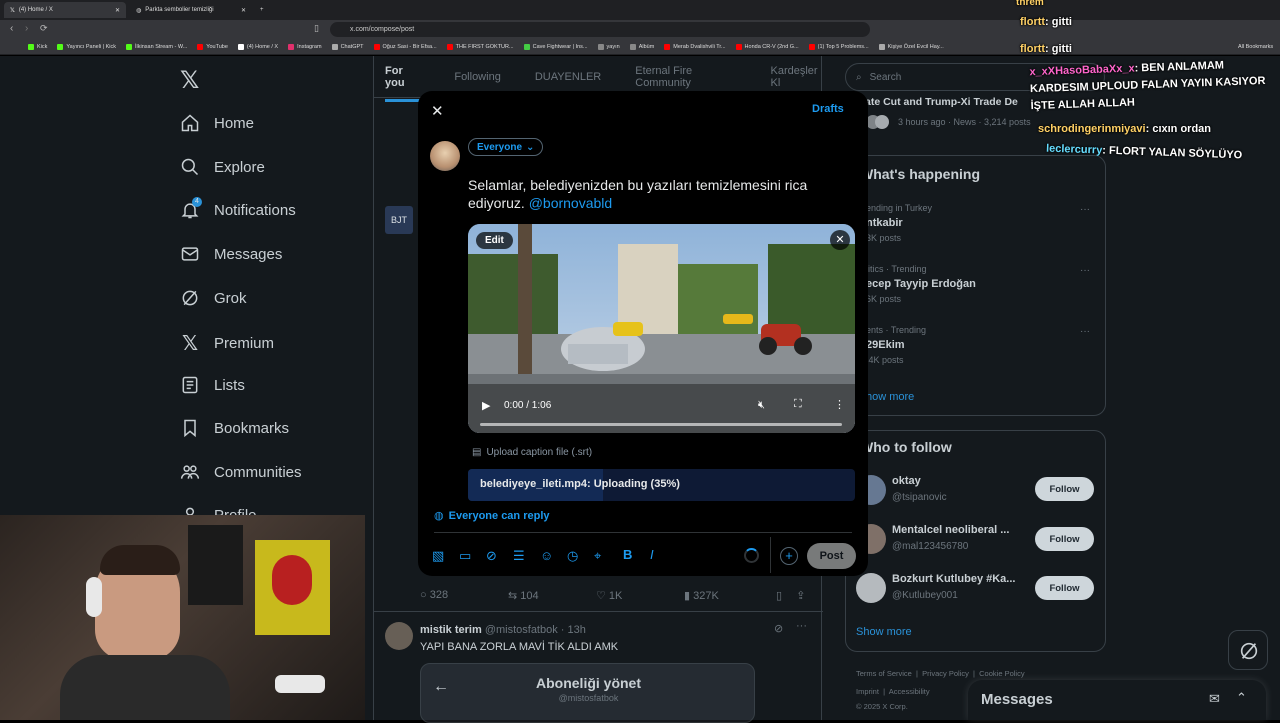 This screenshot has width=1280, height=723. What do you see at coordinates (661, 328) in the screenshot?
I see `video-attachment: Edit ✕ ▶ 0:00 / 1:06 🔇︎ ⛶ ⋮` at bounding box center [661, 328].